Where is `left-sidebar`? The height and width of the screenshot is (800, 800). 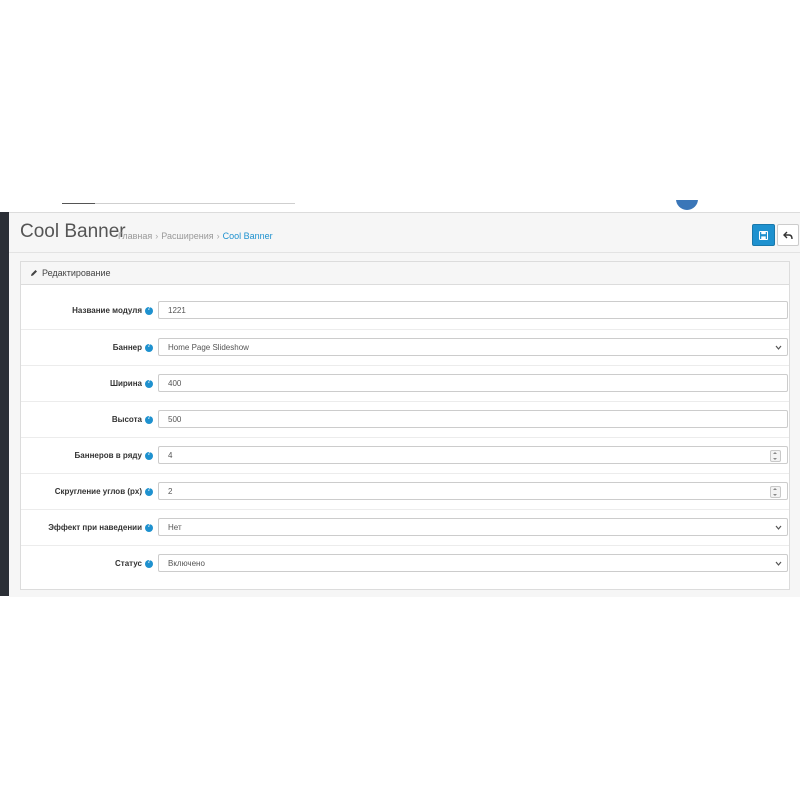
left-sidebar is located at coordinates (4, 404).